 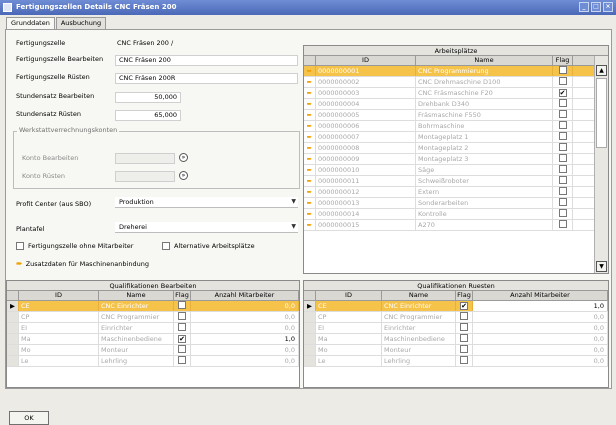 I want to click on konto-ruesten-lookup-icon: », so click(x=183, y=175).